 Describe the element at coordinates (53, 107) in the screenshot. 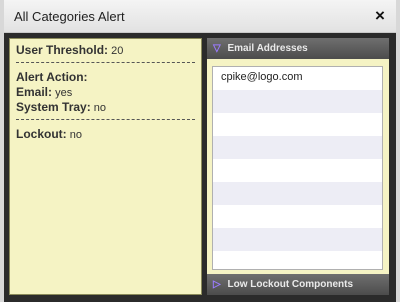

I see `system-tray-label: System Tray:` at that location.